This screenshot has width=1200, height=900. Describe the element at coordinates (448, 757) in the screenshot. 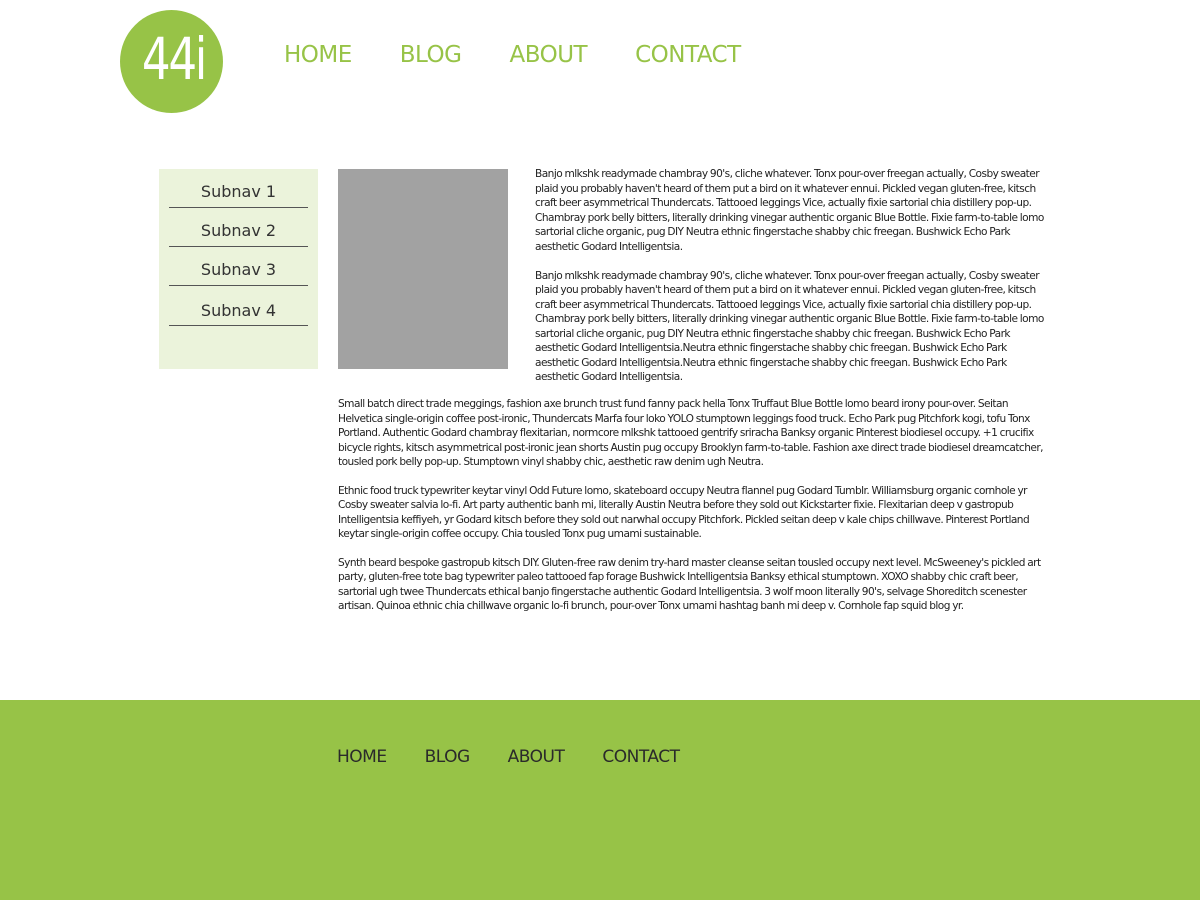

I see `footer-blog-link: BLOG` at that location.